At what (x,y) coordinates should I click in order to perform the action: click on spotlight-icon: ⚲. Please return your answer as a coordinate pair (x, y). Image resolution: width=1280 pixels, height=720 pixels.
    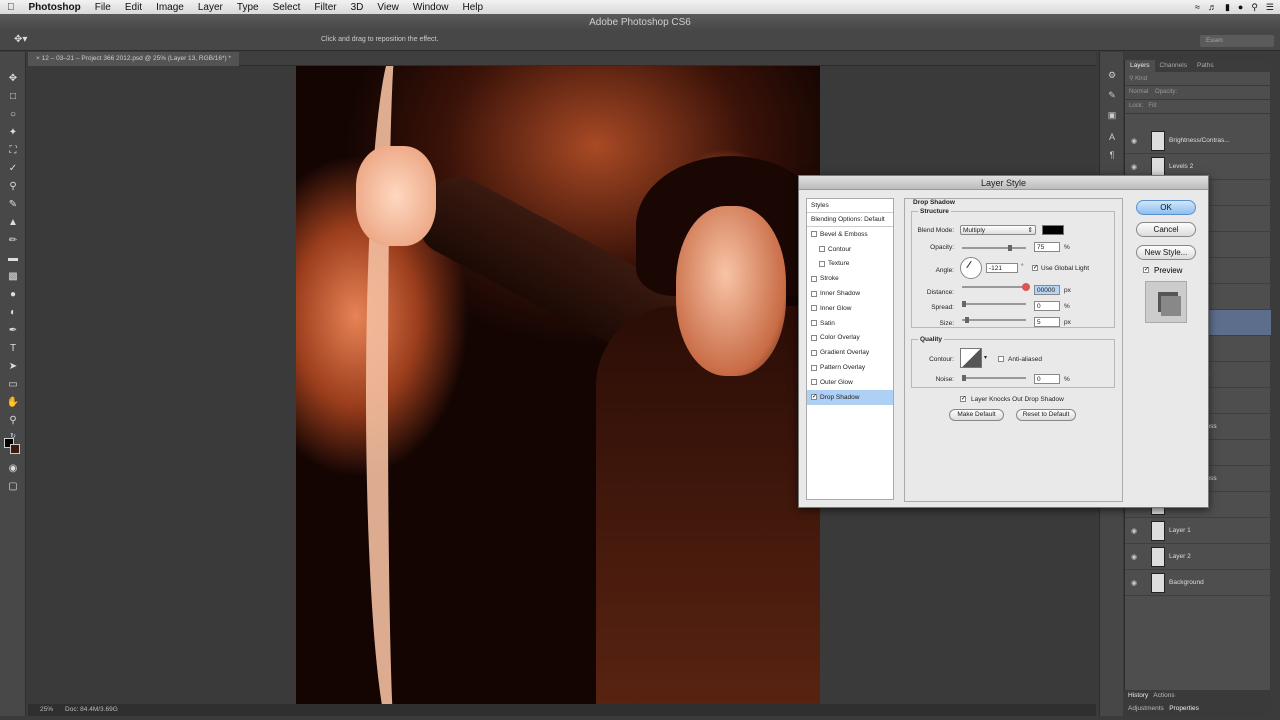
    Looking at the image, I should click on (1254, 7).